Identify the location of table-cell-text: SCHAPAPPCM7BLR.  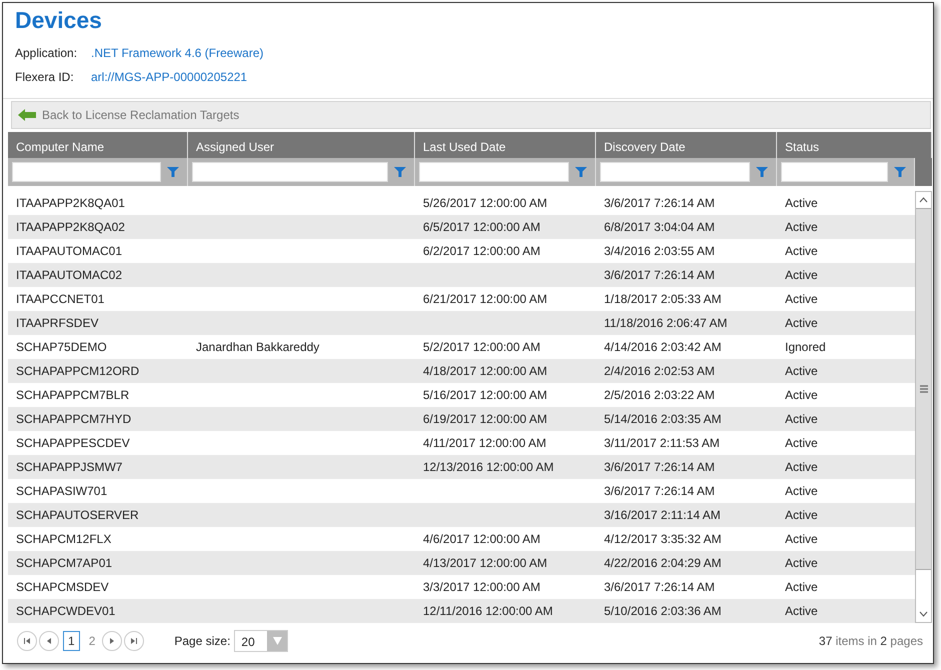
(72, 395).